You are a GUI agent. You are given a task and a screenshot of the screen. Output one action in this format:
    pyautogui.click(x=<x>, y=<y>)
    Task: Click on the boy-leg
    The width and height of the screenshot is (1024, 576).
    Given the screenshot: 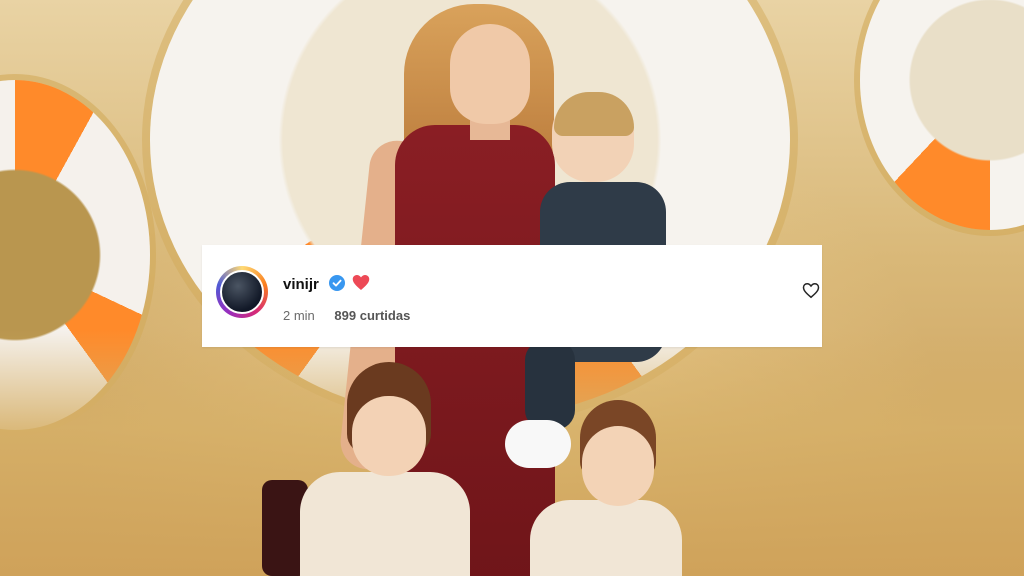 What is the action you would take?
    pyautogui.click(x=550, y=385)
    